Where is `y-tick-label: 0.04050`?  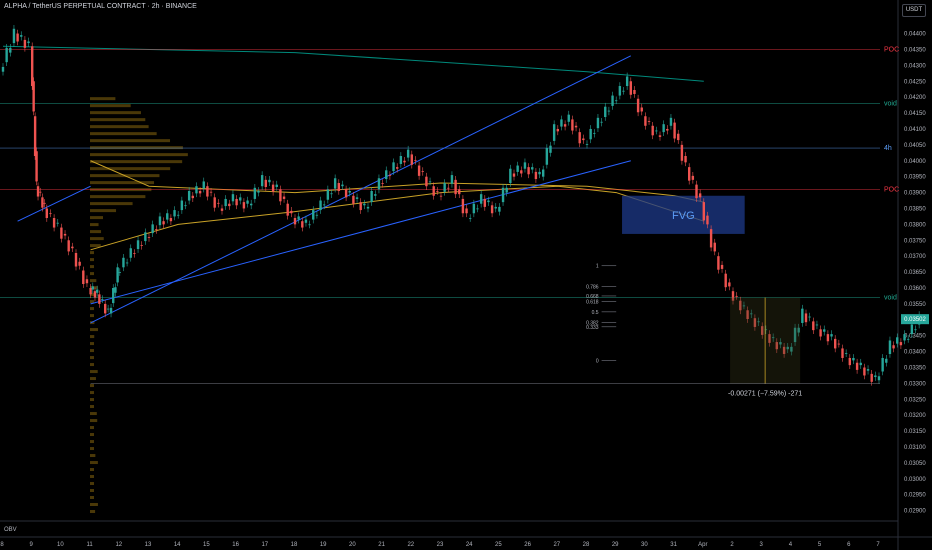
y-tick-label: 0.04050 is located at coordinates (915, 146).